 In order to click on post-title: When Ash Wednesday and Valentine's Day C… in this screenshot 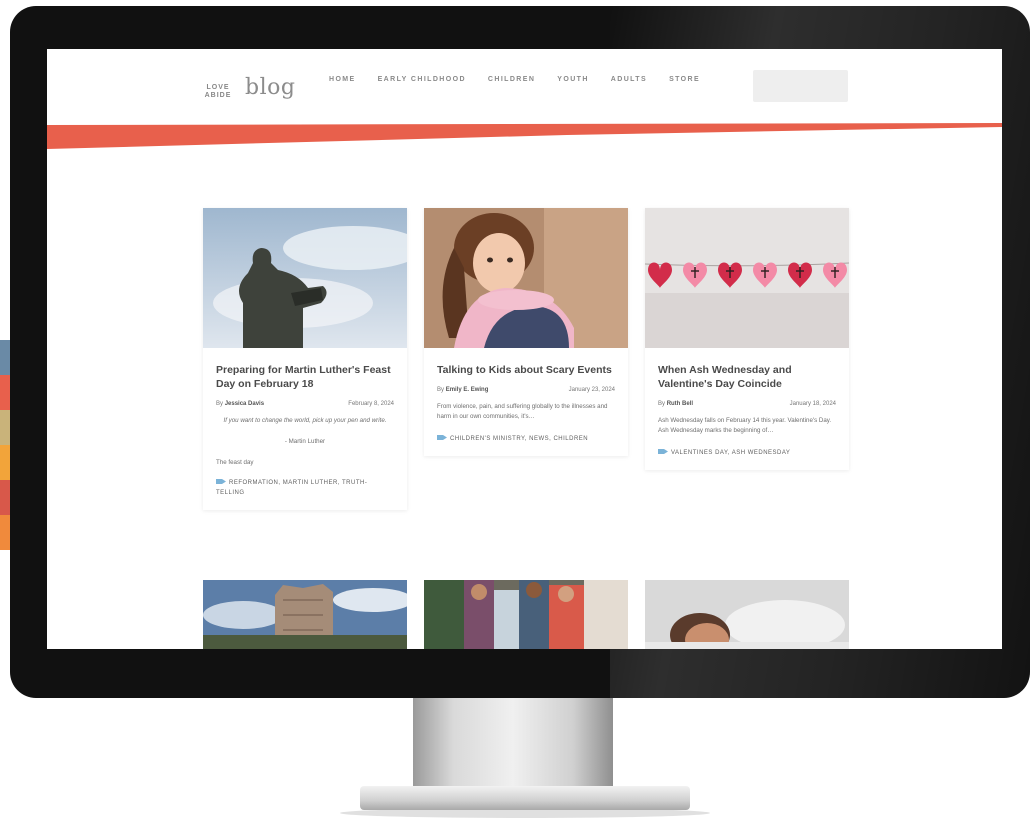, I will do `click(747, 377)`.